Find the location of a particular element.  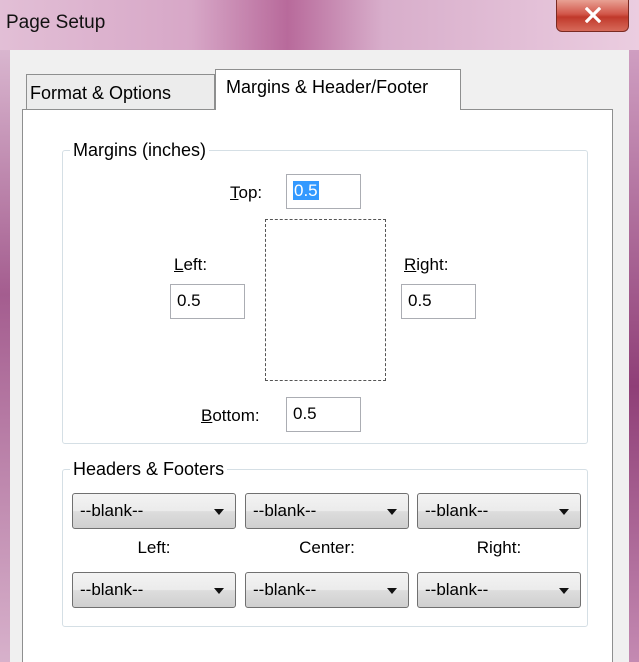

window-title: Page Setup is located at coordinates (56, 22).